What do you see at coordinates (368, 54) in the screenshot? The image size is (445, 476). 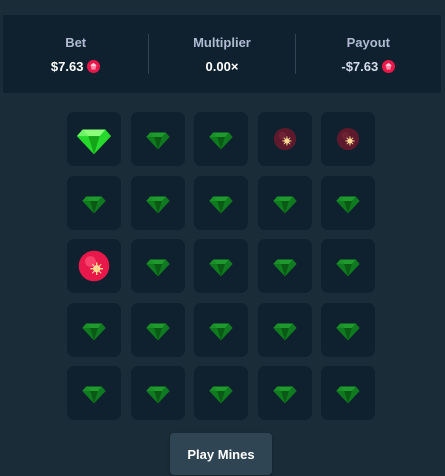 I see `payout-stat: Payout -$7.63` at bounding box center [368, 54].